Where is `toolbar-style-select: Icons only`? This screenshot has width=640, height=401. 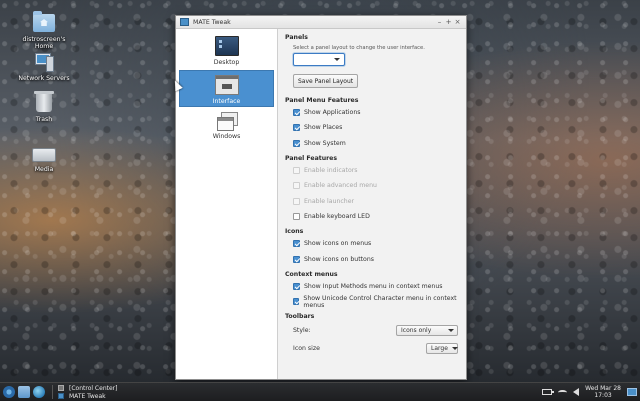
toolbar-style-select: Icons only is located at coordinates (427, 330).